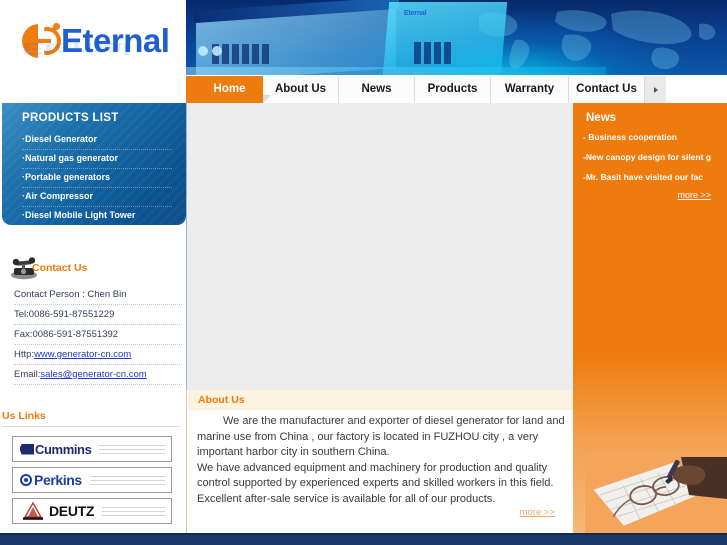  What do you see at coordinates (694, 195) in the screenshot?
I see `news-more-link: more >>` at bounding box center [694, 195].